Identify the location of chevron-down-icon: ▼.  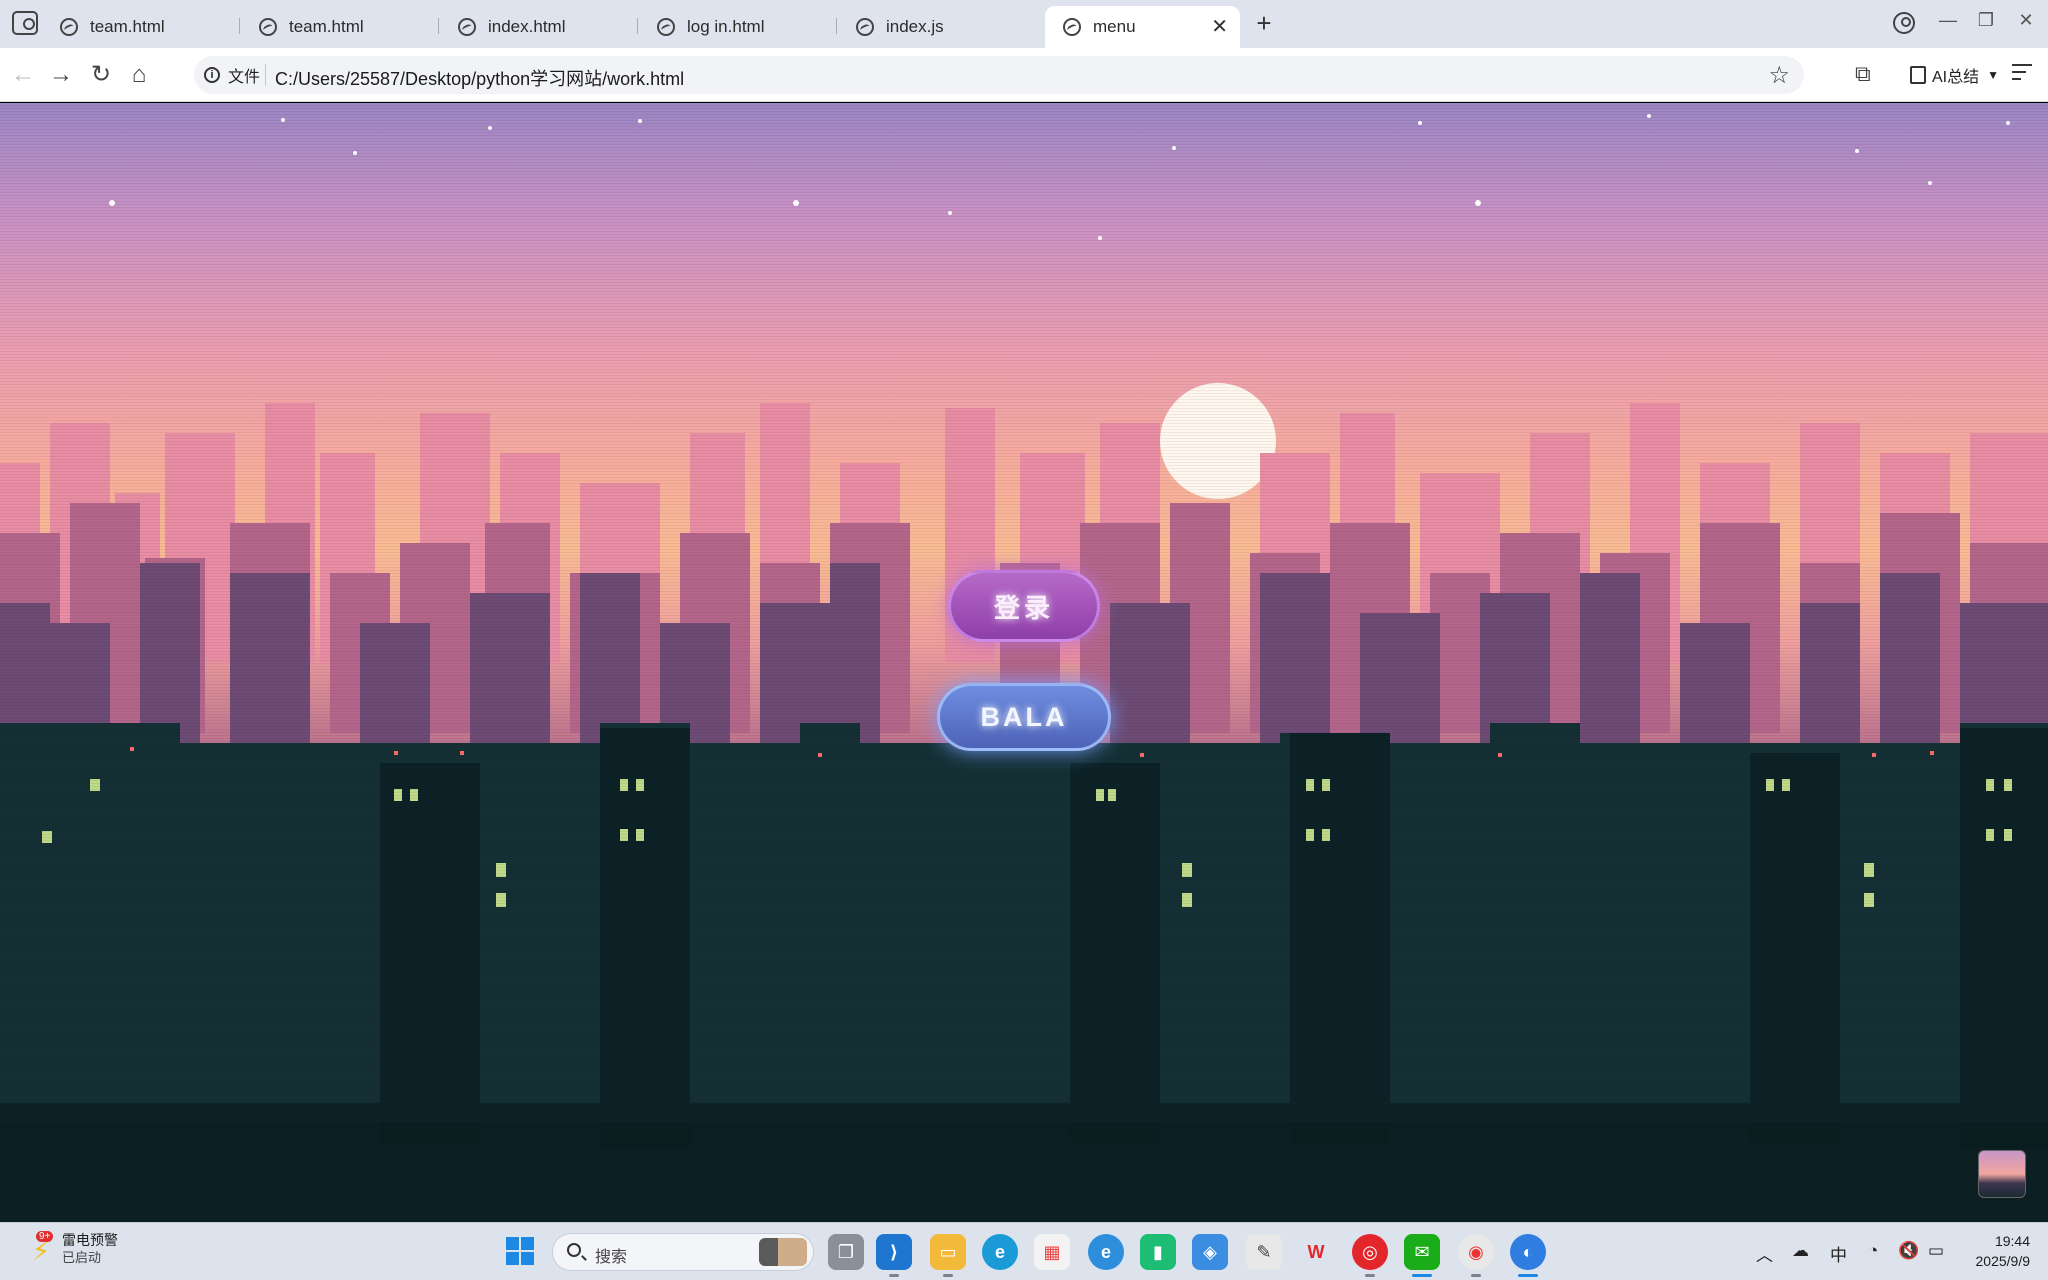
(1993, 75).